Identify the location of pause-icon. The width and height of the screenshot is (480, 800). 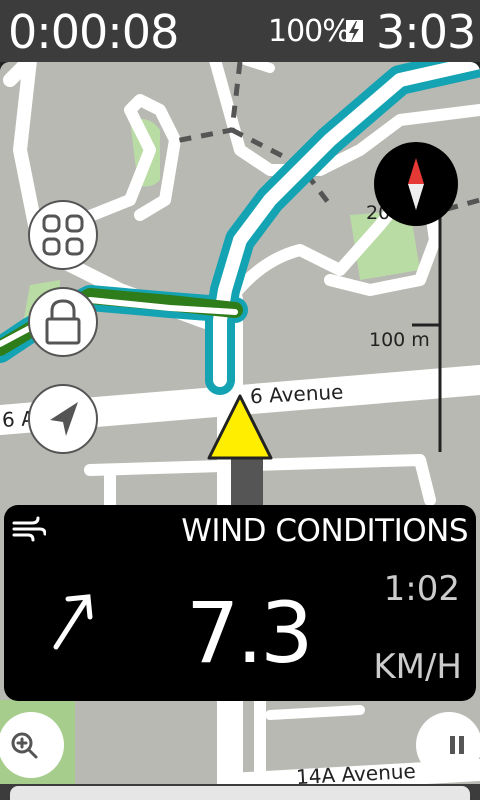
(457, 745).